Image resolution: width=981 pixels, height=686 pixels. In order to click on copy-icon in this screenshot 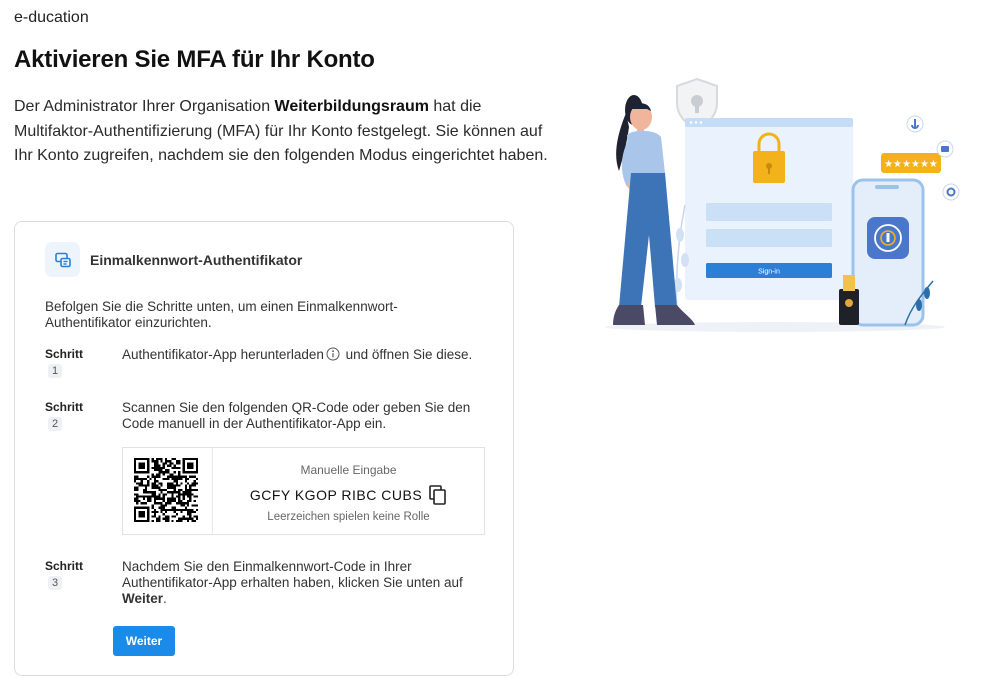, I will do `click(438, 495)`.